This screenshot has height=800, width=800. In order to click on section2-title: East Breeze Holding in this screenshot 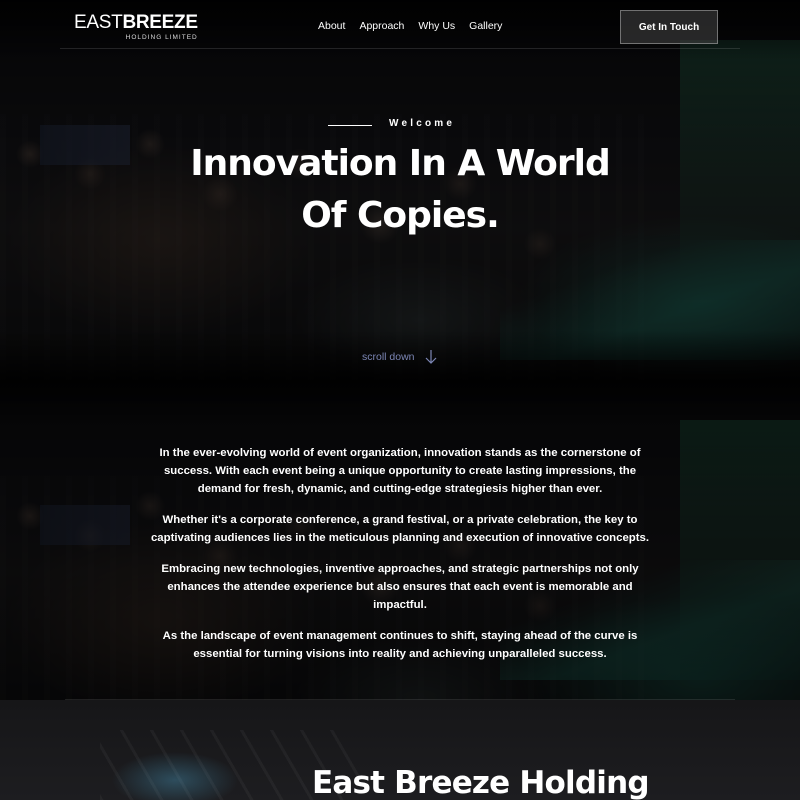, I will do `click(481, 782)`.